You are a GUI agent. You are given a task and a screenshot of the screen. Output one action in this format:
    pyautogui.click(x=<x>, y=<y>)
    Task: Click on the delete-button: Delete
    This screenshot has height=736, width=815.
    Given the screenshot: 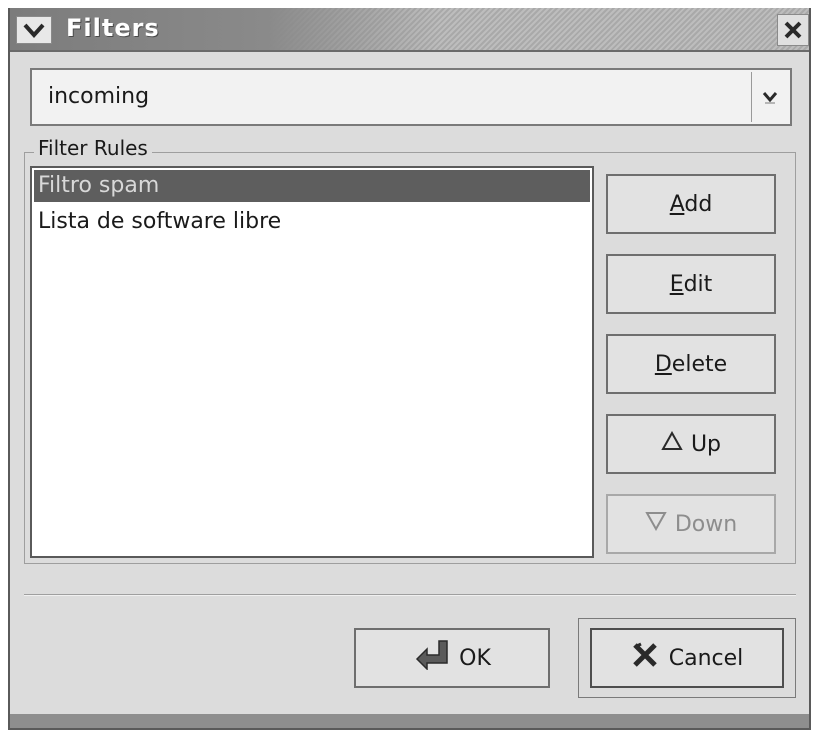 What is the action you would take?
    pyautogui.click(x=691, y=364)
    